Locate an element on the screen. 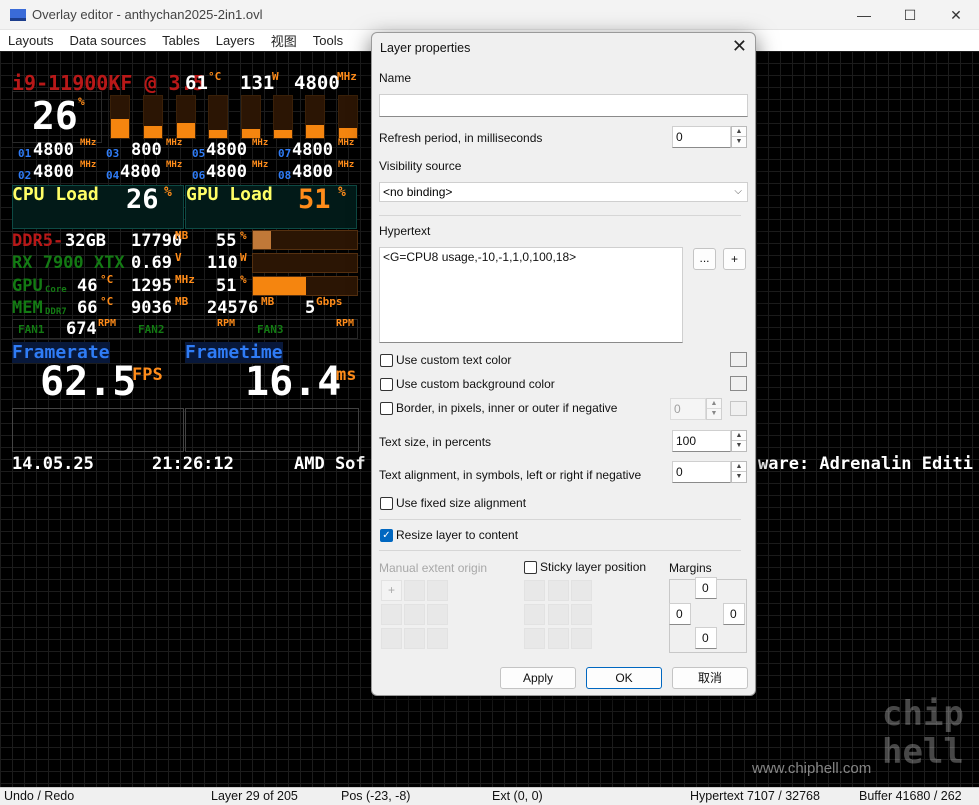 Image resolution: width=979 pixels, height=805 pixels. name-label: Name is located at coordinates (395, 78).